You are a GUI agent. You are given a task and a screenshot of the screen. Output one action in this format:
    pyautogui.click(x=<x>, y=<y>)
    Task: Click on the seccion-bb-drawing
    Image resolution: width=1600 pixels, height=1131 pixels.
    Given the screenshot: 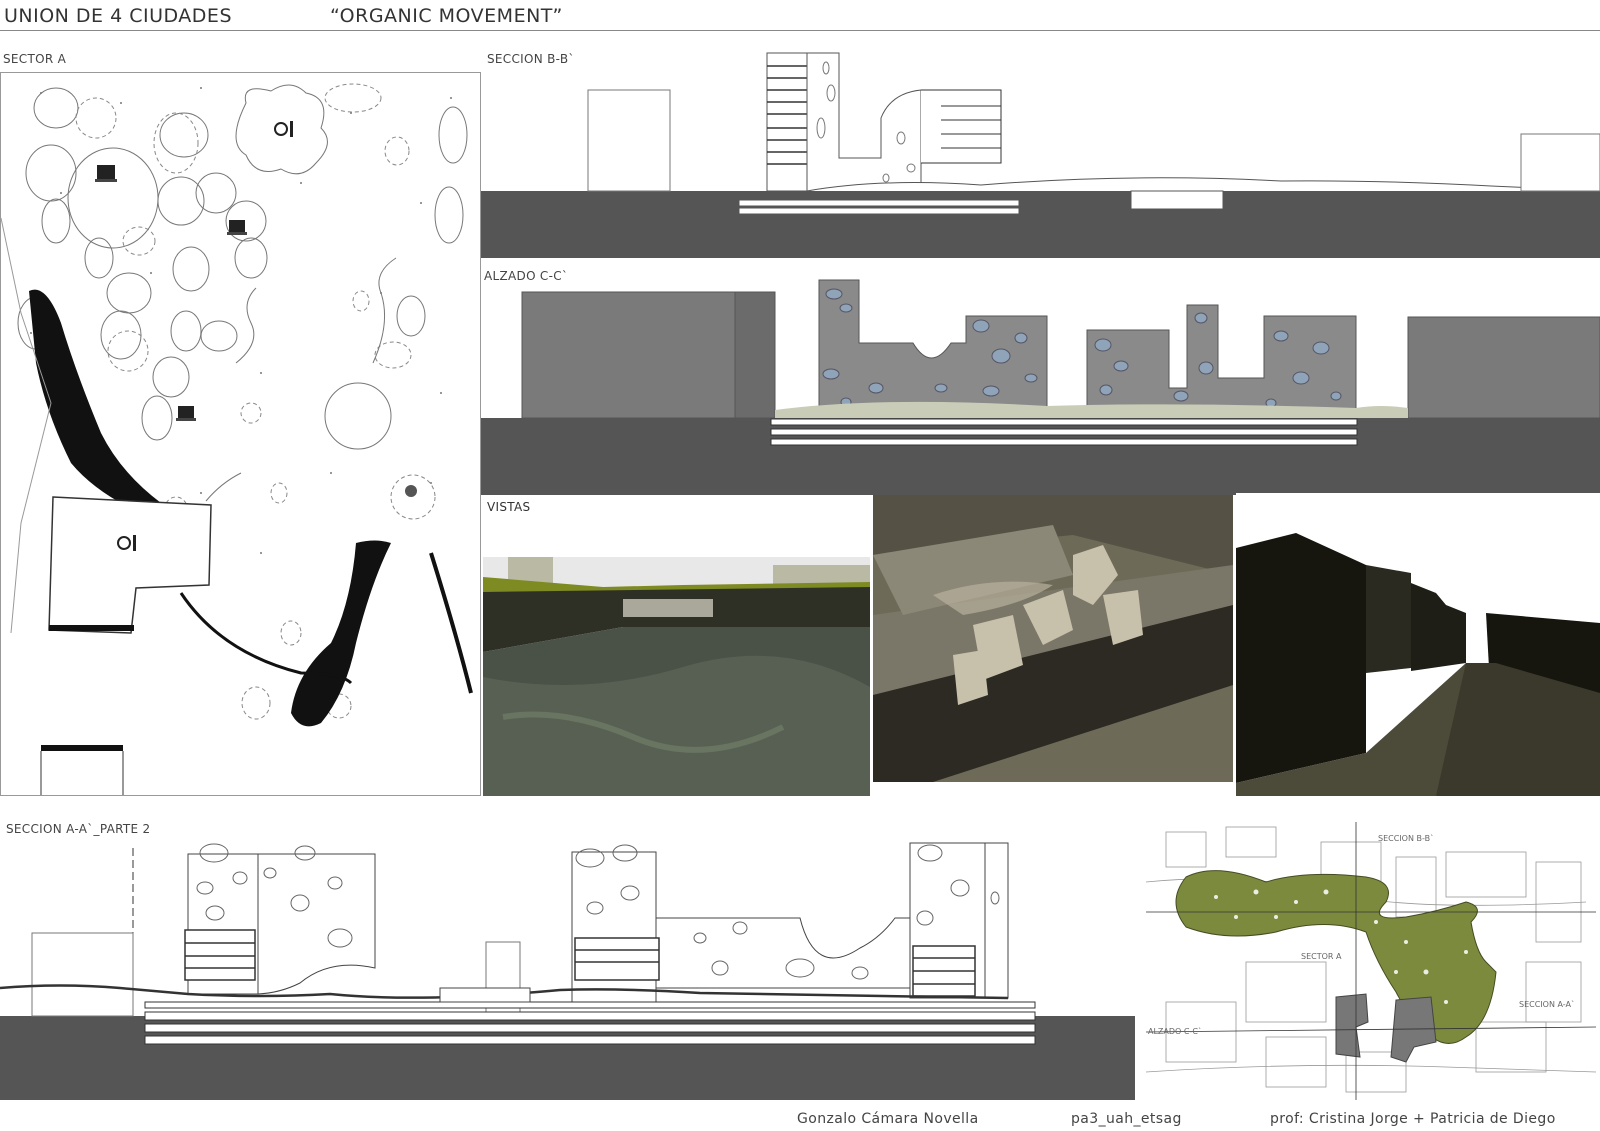 What is the action you would take?
    pyautogui.click(x=1040, y=153)
    